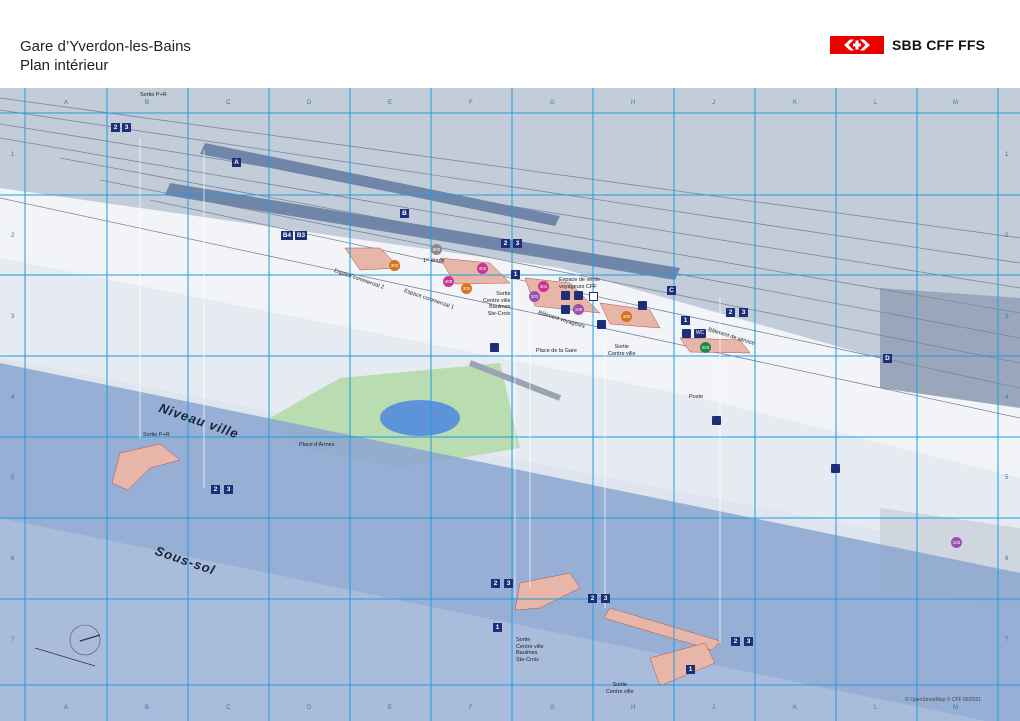 The width and height of the screenshot is (1020, 721). I want to click on luggage-icon, so click(565, 309).